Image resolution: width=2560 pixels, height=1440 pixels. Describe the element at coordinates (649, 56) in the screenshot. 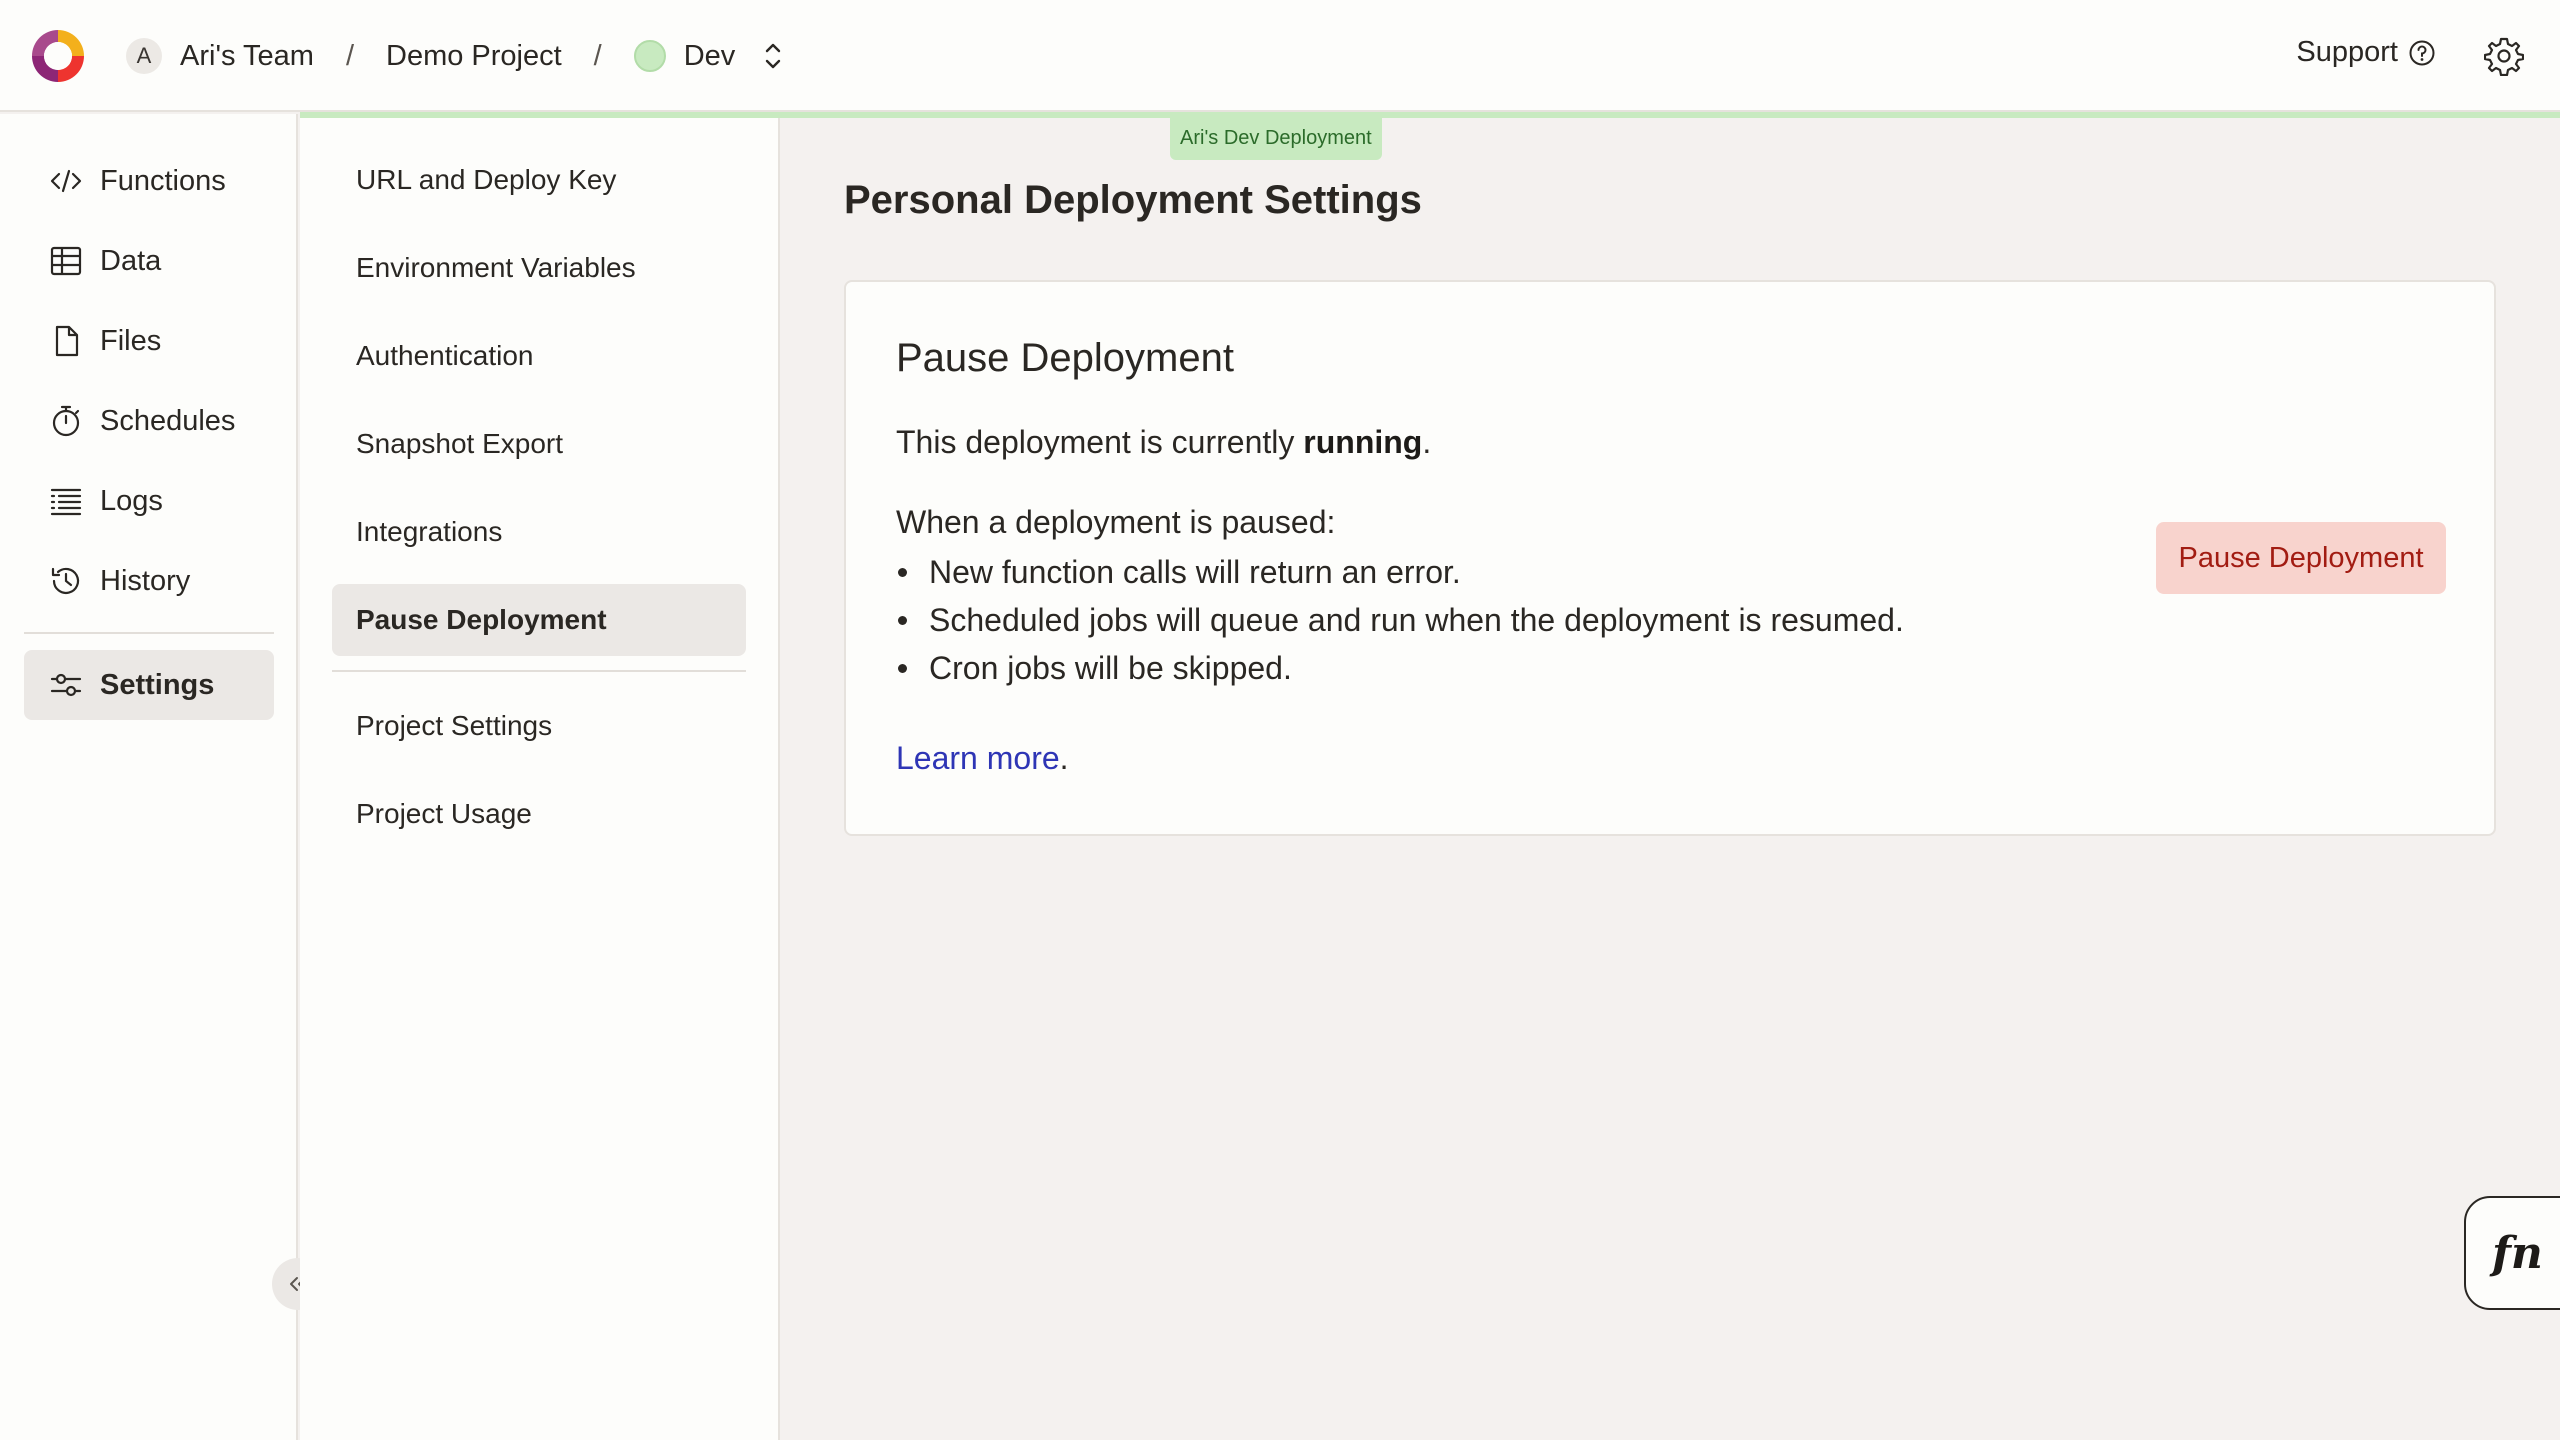

I see `deployment-status-dot` at that location.